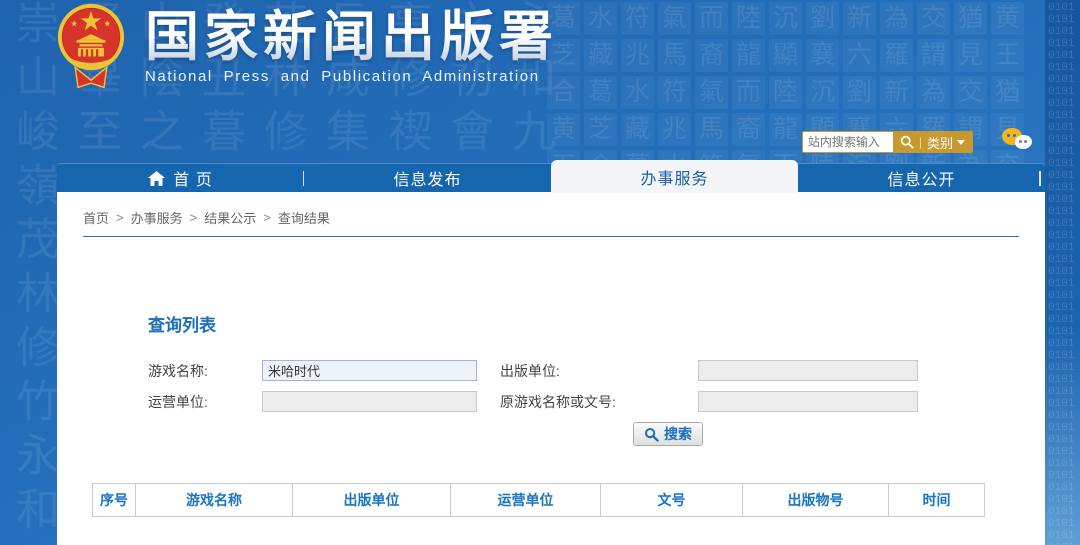  I want to click on table-header-time: 时间, so click(936, 499).